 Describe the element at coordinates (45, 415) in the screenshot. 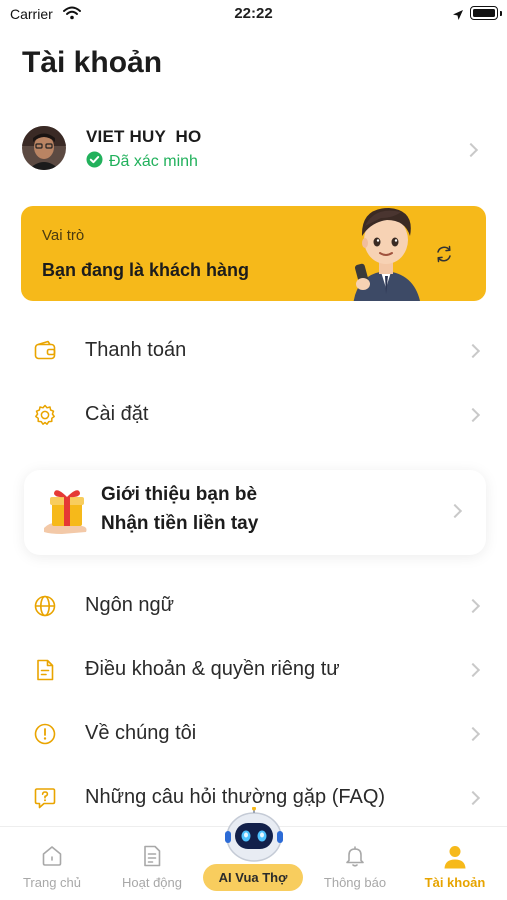

I see `gear-icon` at that location.